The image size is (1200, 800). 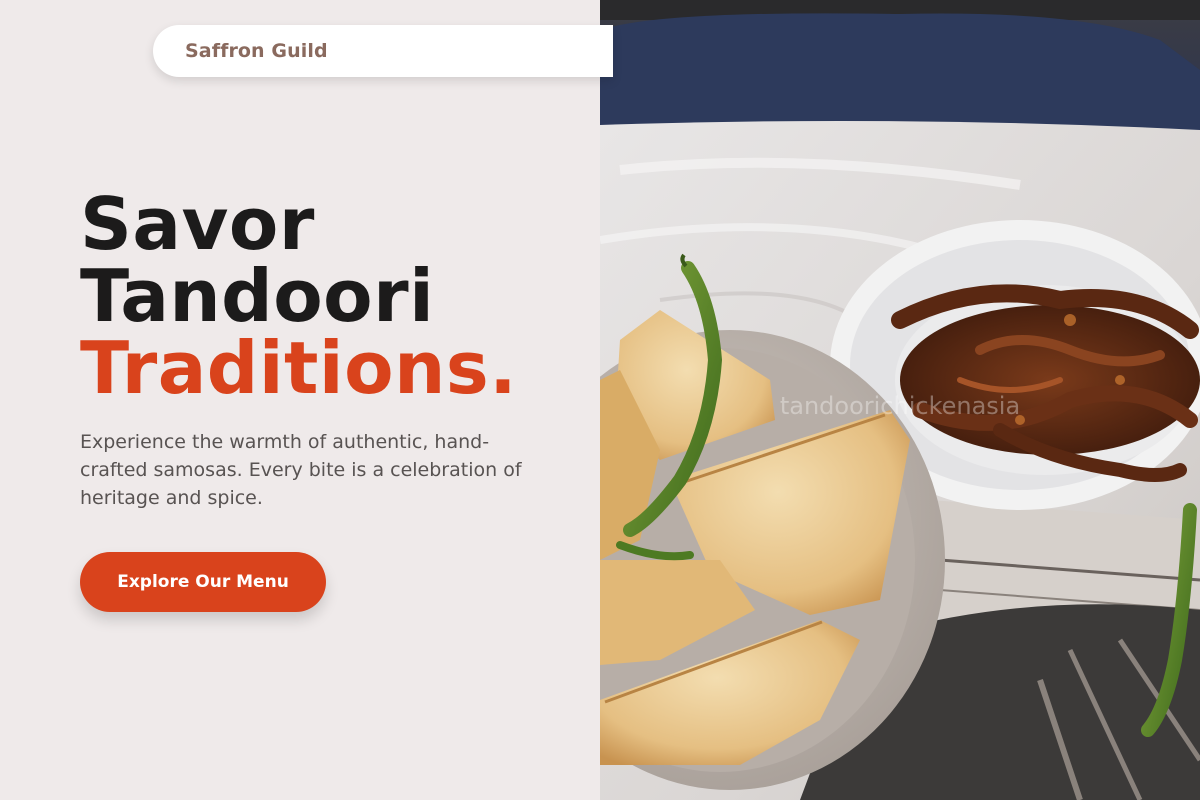 I want to click on headline-line-1: Savor, so click(x=197, y=224).